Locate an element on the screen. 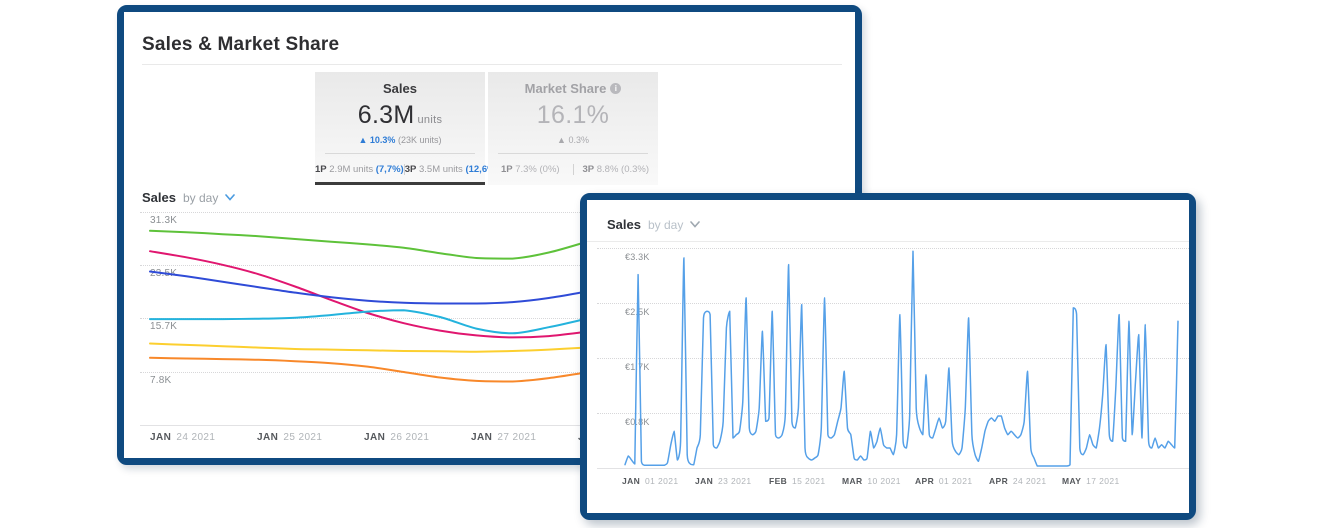 Image resolution: width=1320 pixels, height=528 pixels. x-axis-label: MAR 10 2021 is located at coordinates (871, 481).